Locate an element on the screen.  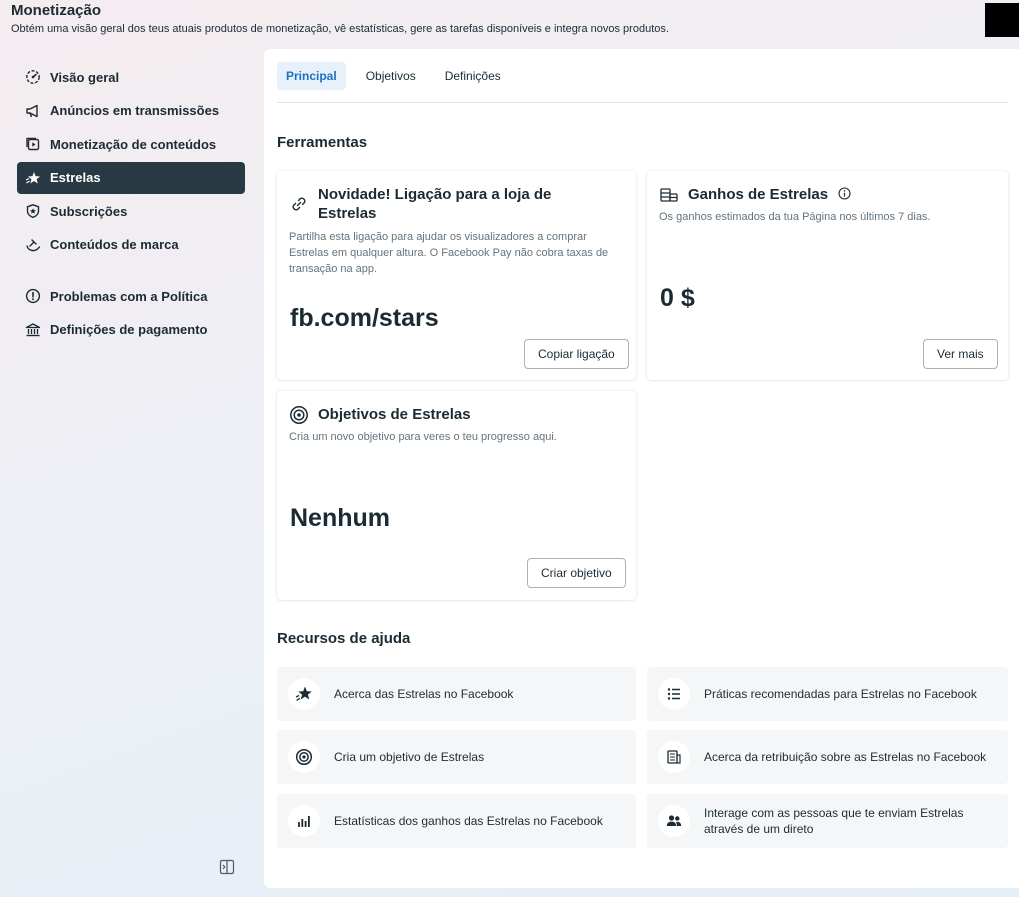
handshake-icon is located at coordinates (33, 245).